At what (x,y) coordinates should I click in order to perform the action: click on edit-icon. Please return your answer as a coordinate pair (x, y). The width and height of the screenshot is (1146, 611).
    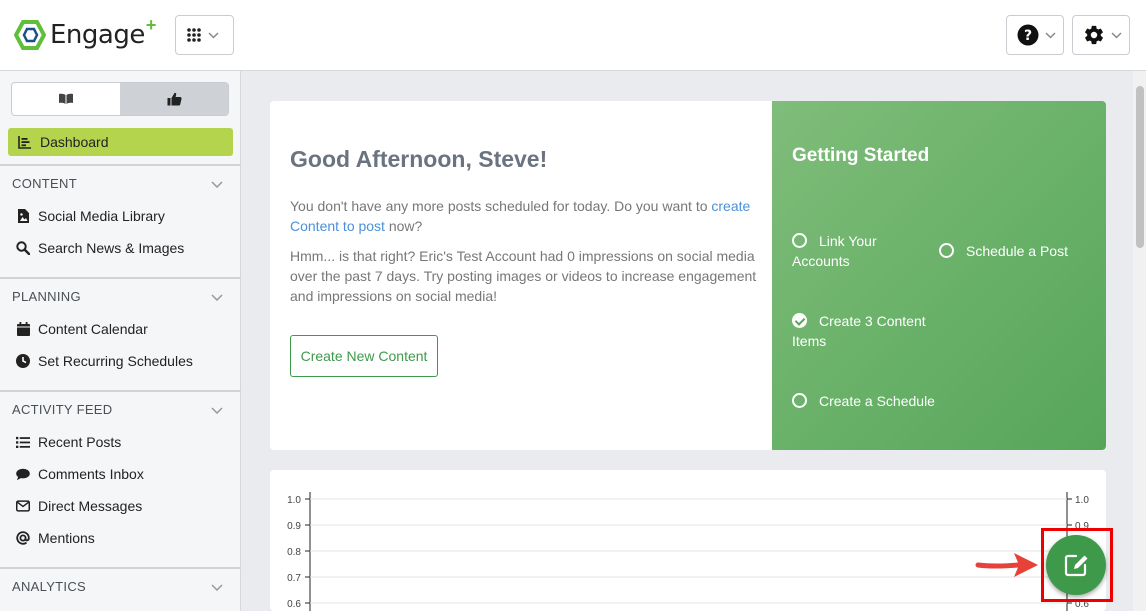
    Looking at the image, I should click on (1076, 565).